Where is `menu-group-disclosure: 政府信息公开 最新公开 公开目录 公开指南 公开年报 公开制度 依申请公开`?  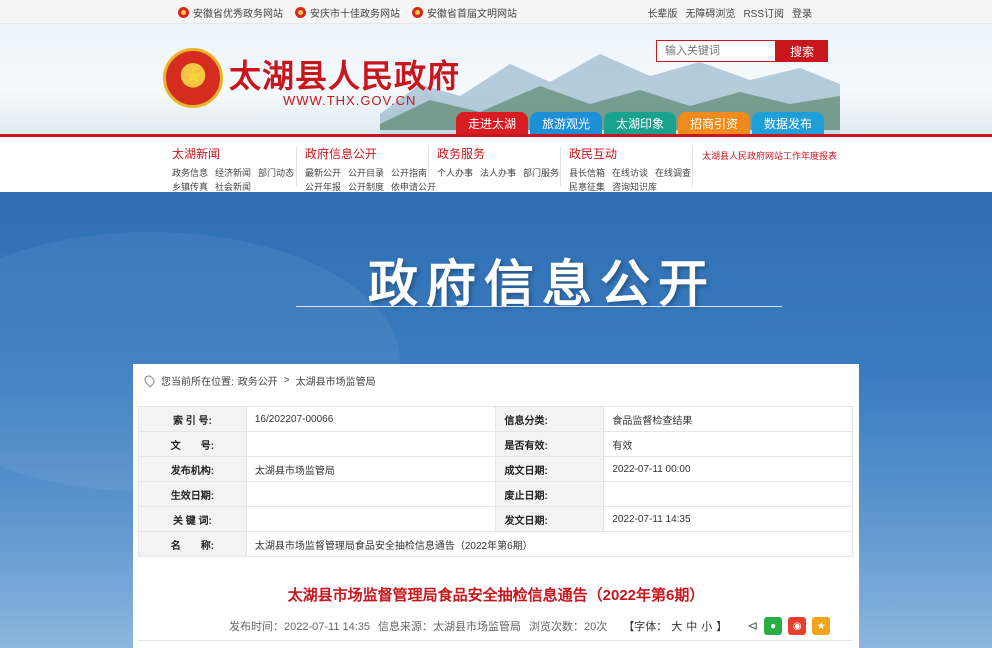
menu-group-disclosure: 政府信息公开 最新公开 公开目录 公开指南 公开年报 公开制度 依申请公开 is located at coordinates (374, 169).